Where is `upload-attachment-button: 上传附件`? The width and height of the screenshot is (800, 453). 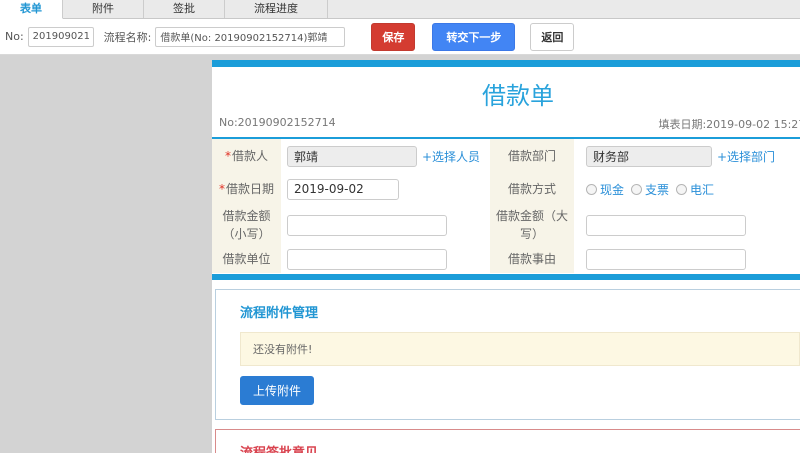
upload-attachment-button: 上传附件 is located at coordinates (277, 390).